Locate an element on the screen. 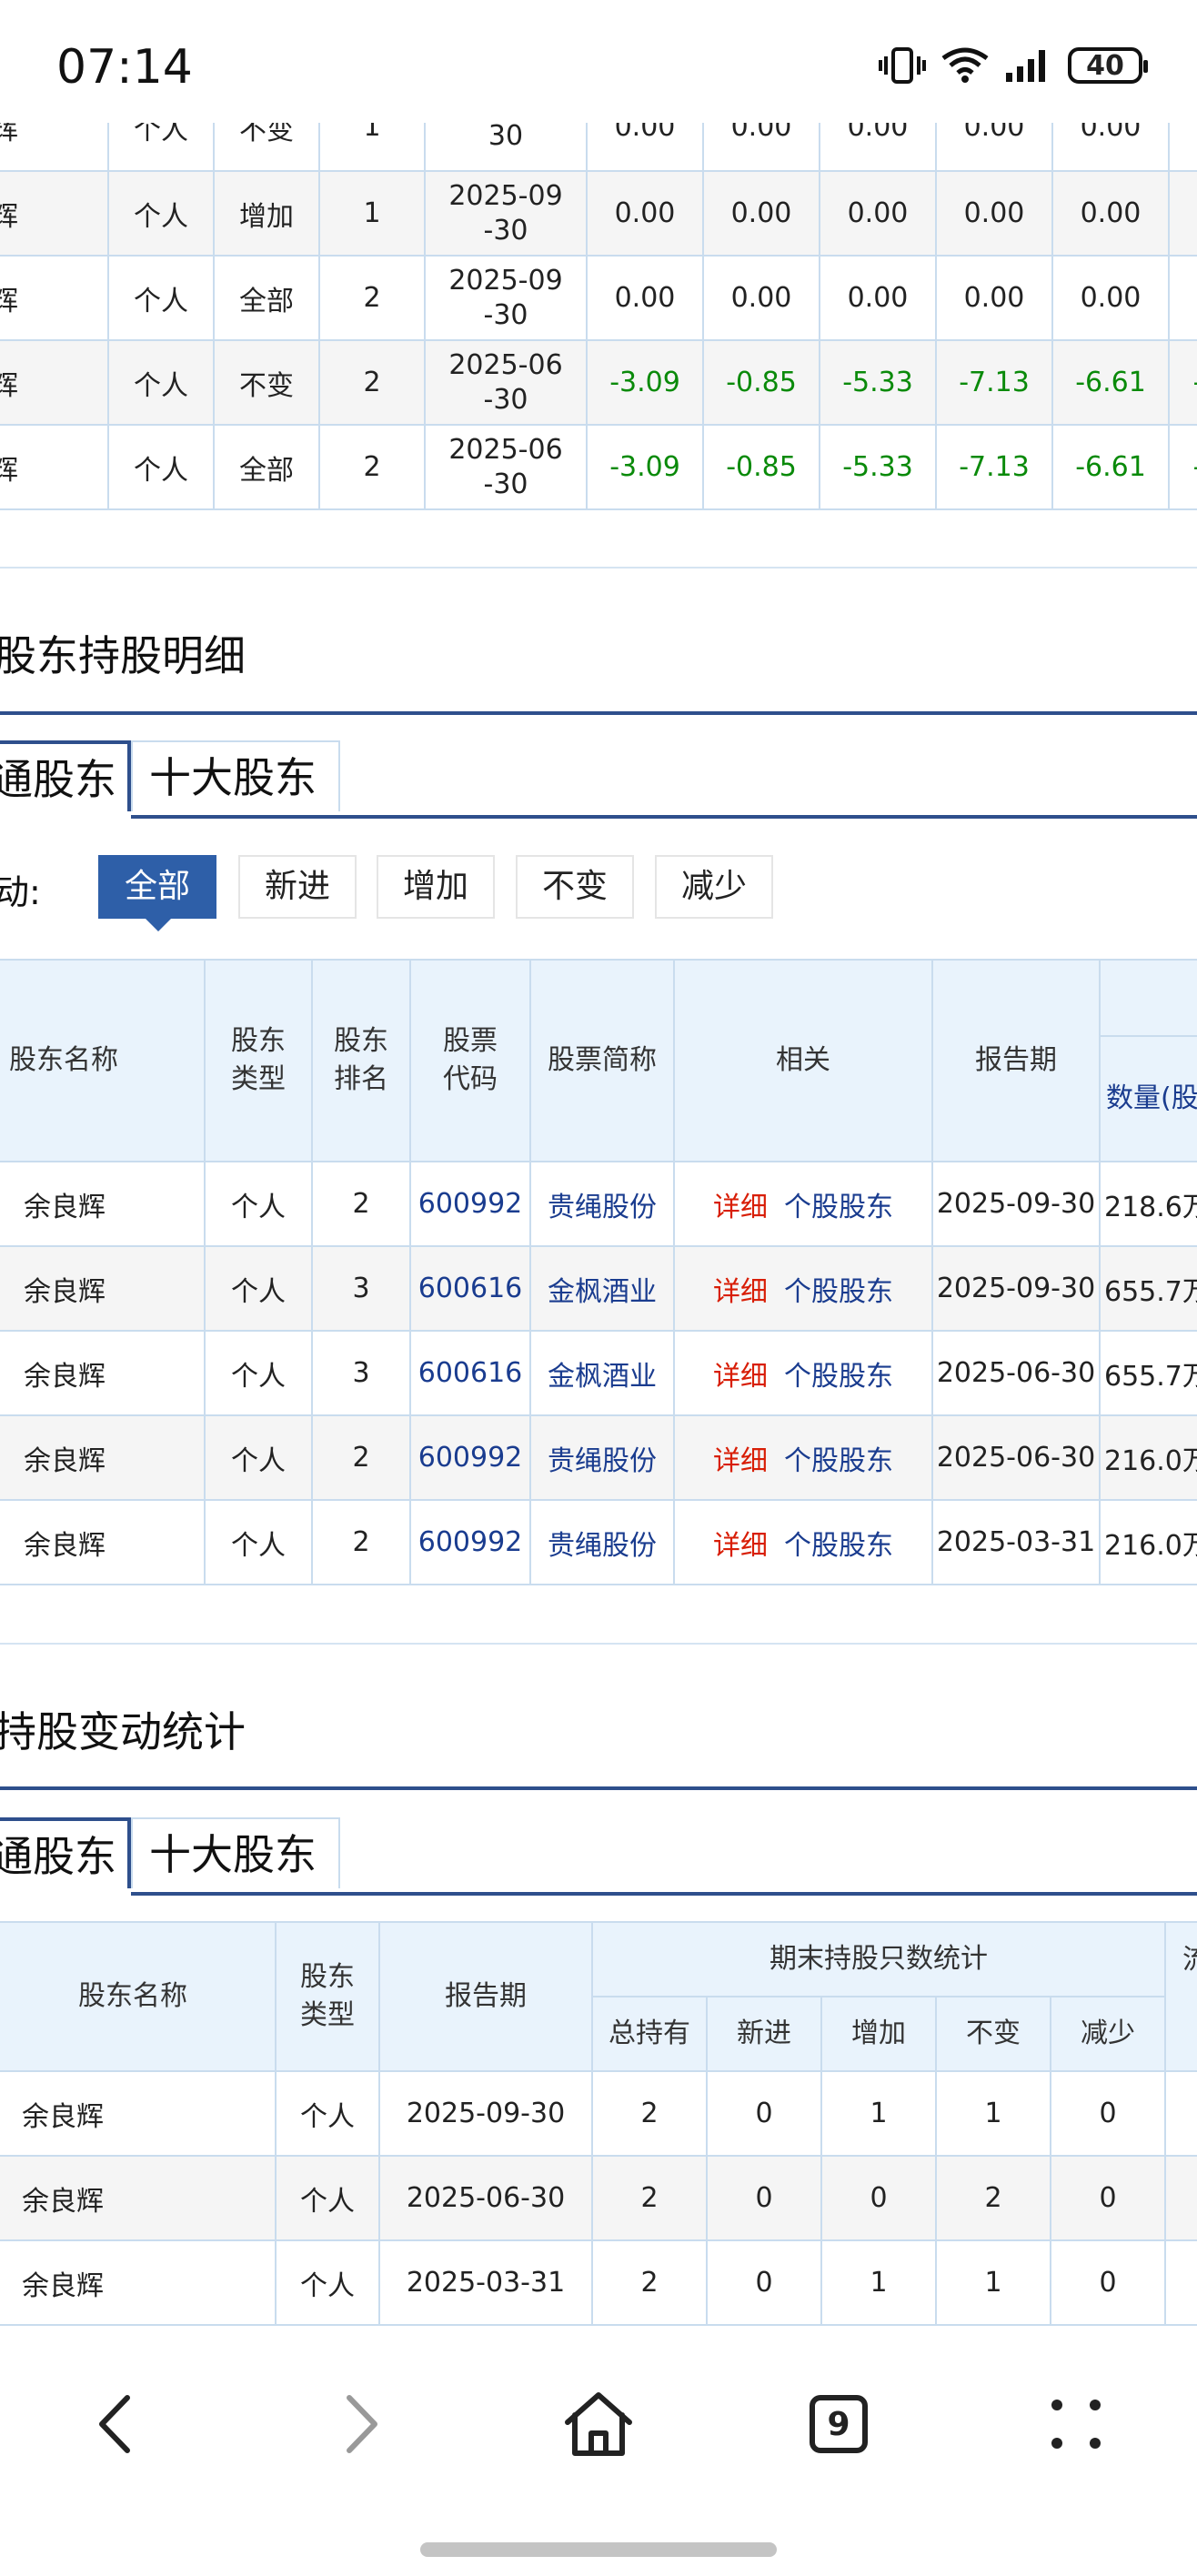 The image size is (1197, 2576). filter-increase-button: 增加 is located at coordinates (436, 887).